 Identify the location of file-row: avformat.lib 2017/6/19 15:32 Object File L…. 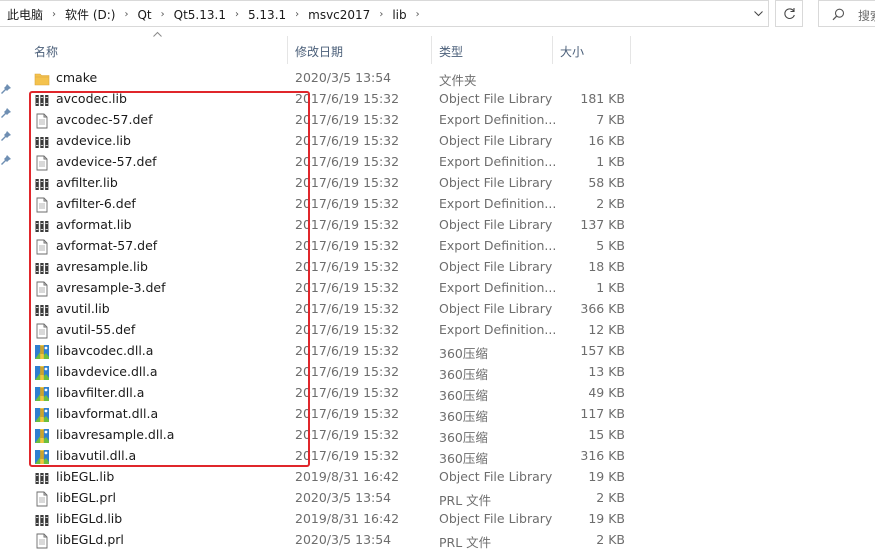
(437, 225).